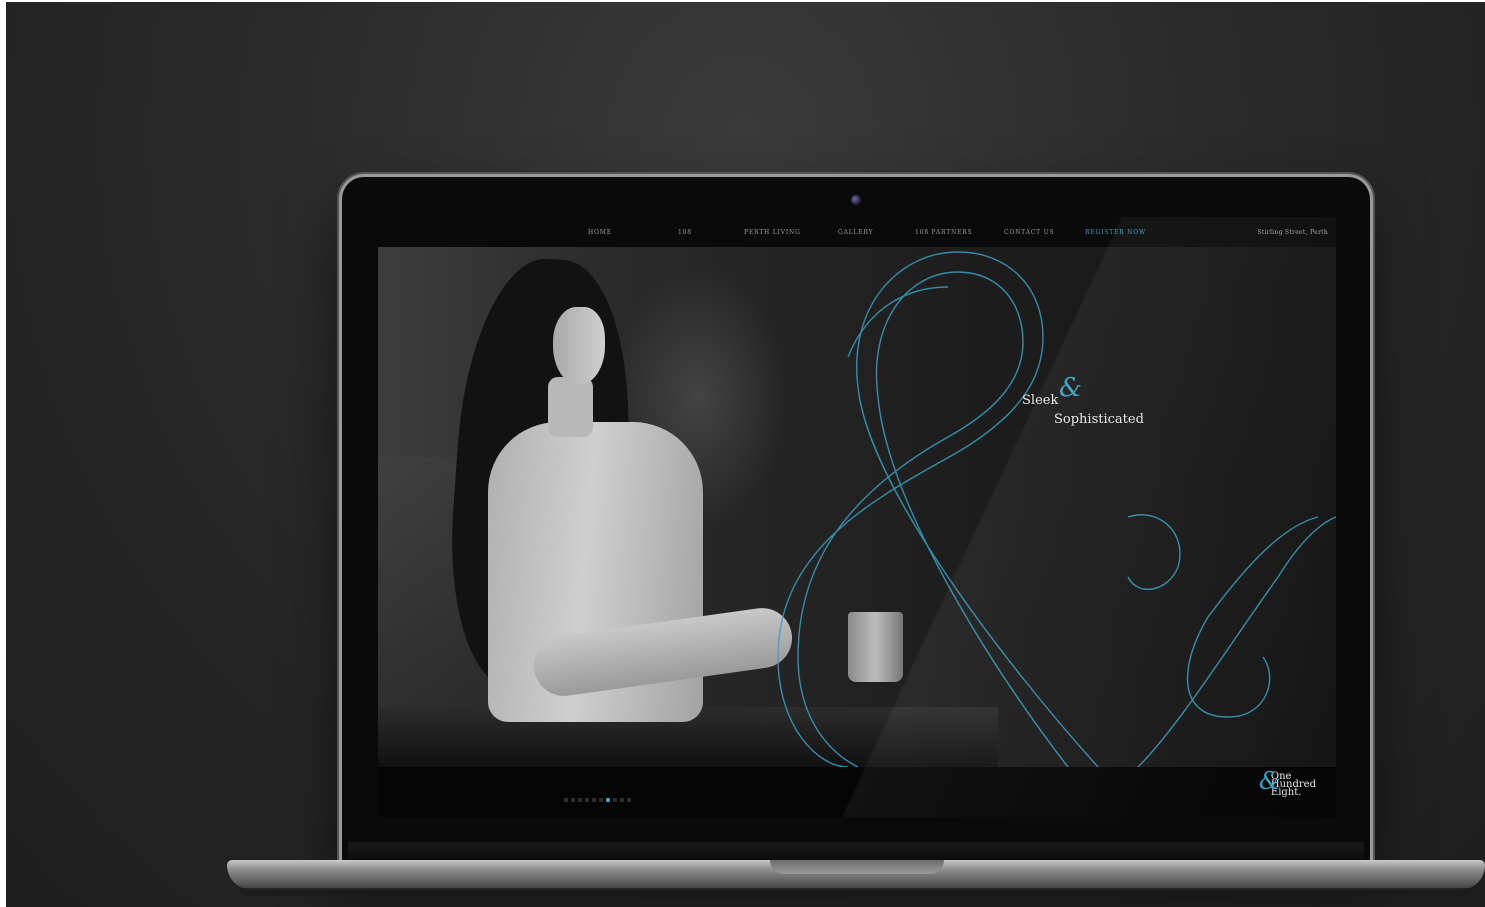 This screenshot has width=1485, height=907. Describe the element at coordinates (856, 200) in the screenshot. I see `camera-icon` at that location.